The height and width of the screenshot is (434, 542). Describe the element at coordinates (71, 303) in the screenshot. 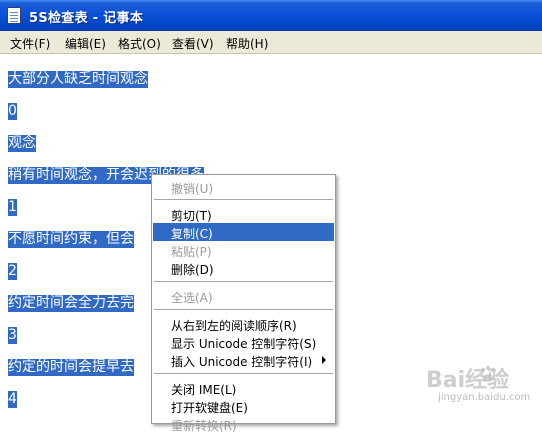

I see `editor-line: 约定时间会全力去完` at that location.